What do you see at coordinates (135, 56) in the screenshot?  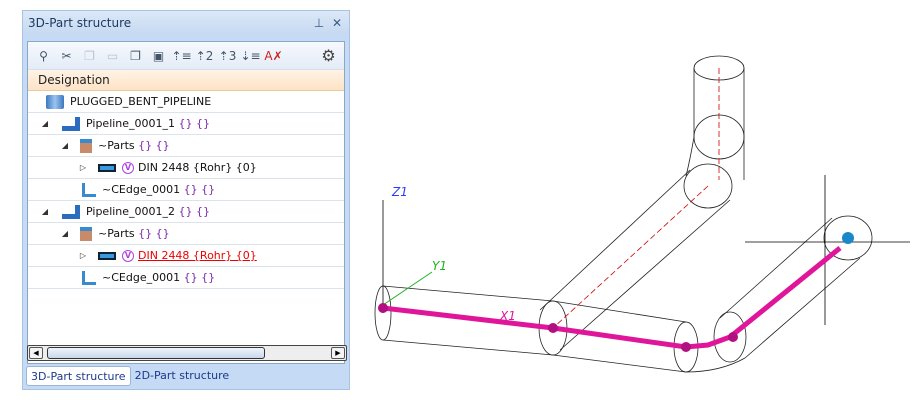 I see `copy-special-icon: ❐` at bounding box center [135, 56].